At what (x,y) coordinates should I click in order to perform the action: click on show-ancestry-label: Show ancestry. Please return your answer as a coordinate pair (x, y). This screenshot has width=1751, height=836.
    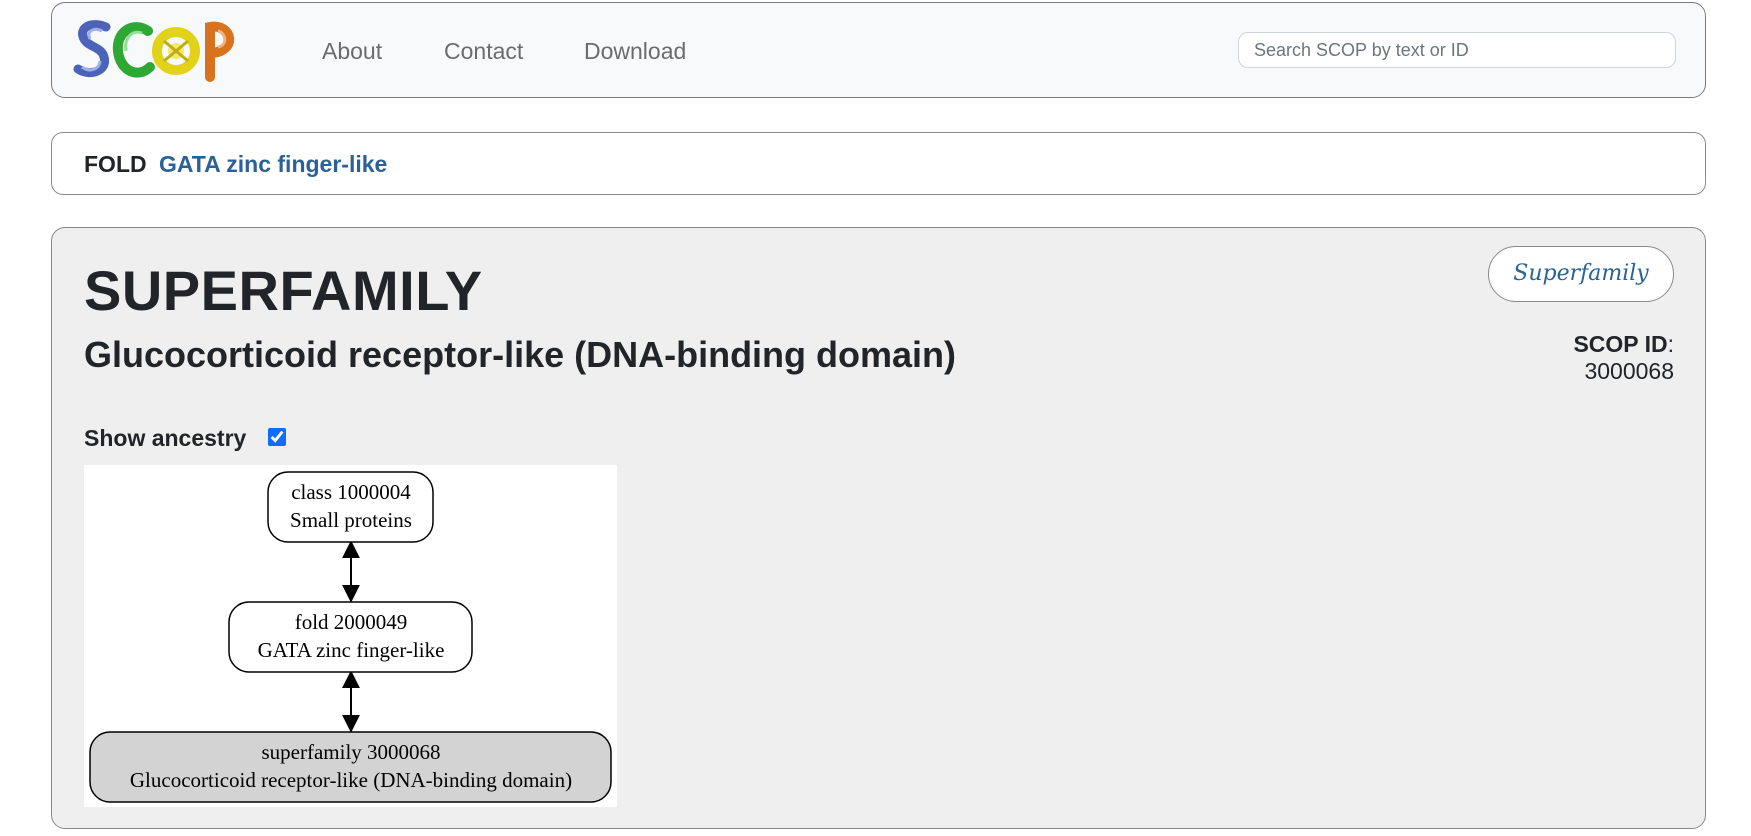
    Looking at the image, I should click on (165, 438).